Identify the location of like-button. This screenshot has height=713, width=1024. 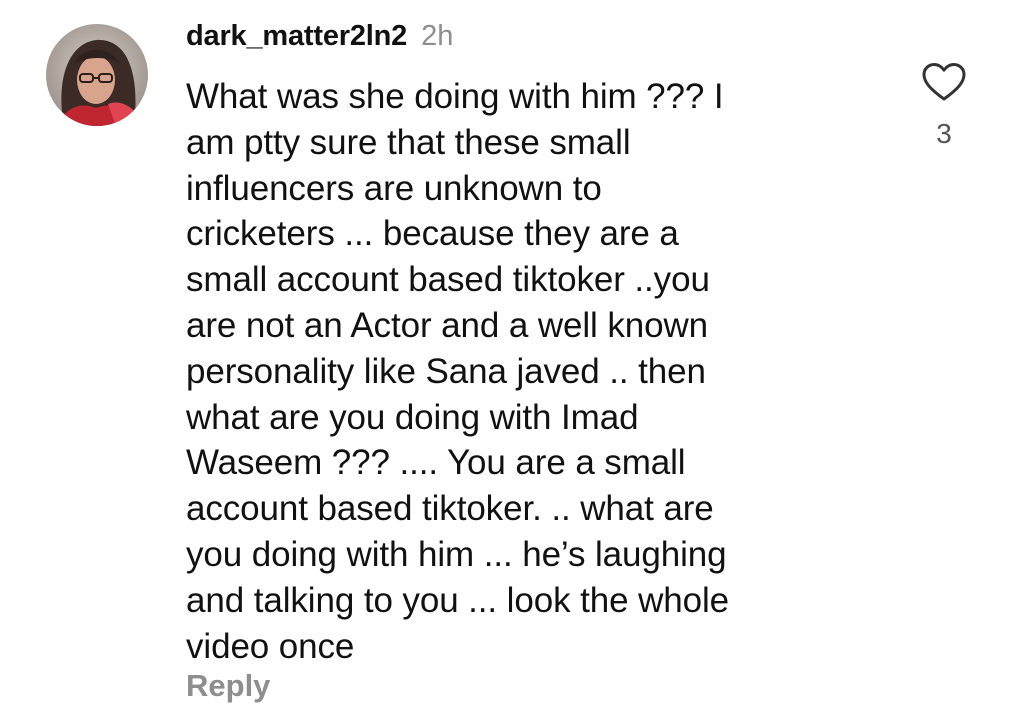
(944, 82).